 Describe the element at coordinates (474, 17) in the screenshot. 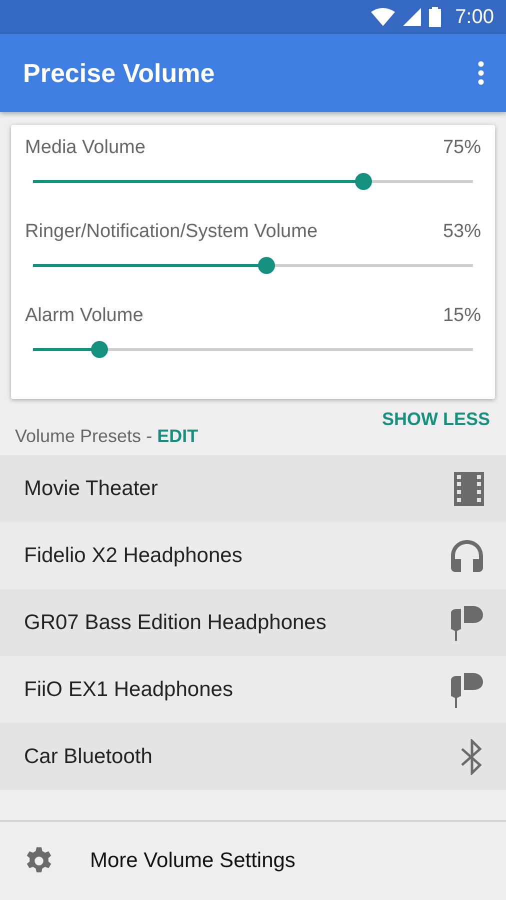

I see `clock-time: 7:00` at that location.